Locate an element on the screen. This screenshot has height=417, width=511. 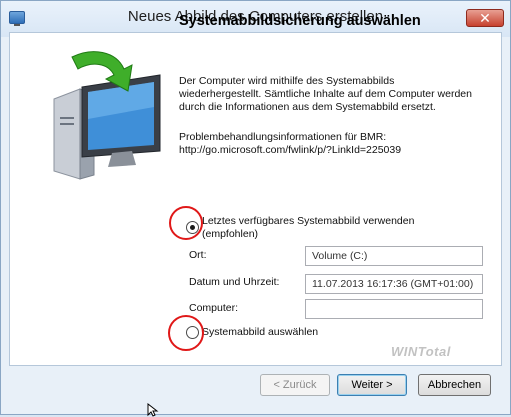
watermark-logo: WINTotal is located at coordinates (421, 351).